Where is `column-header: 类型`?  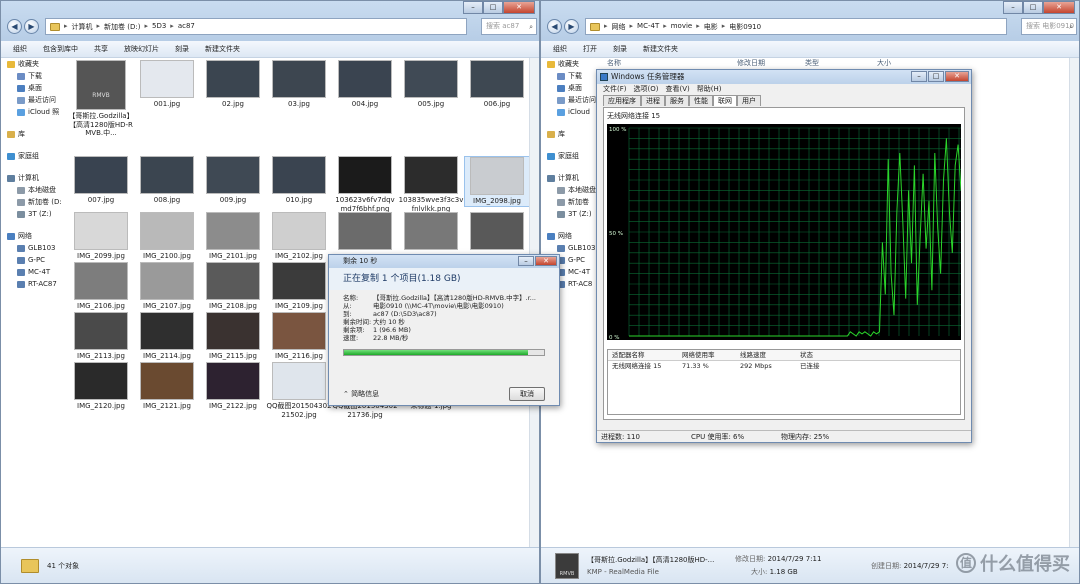
column-header: 类型 is located at coordinates (838, 63).